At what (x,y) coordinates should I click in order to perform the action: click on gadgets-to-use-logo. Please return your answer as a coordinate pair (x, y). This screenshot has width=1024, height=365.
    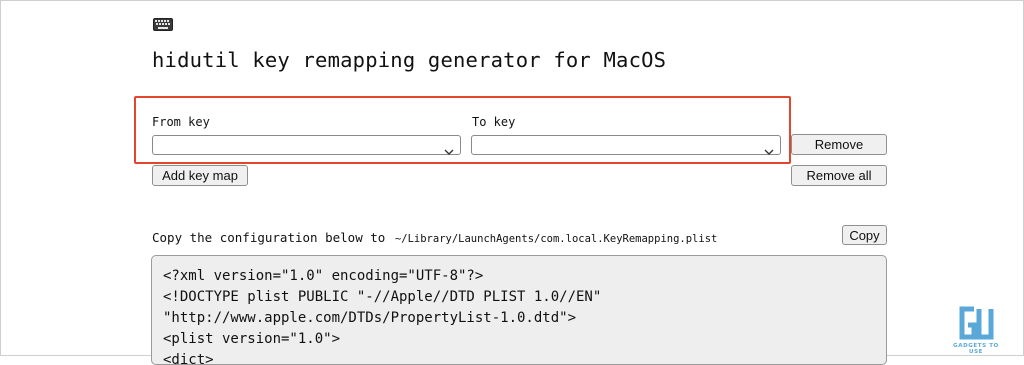
    Looking at the image, I should click on (976, 323).